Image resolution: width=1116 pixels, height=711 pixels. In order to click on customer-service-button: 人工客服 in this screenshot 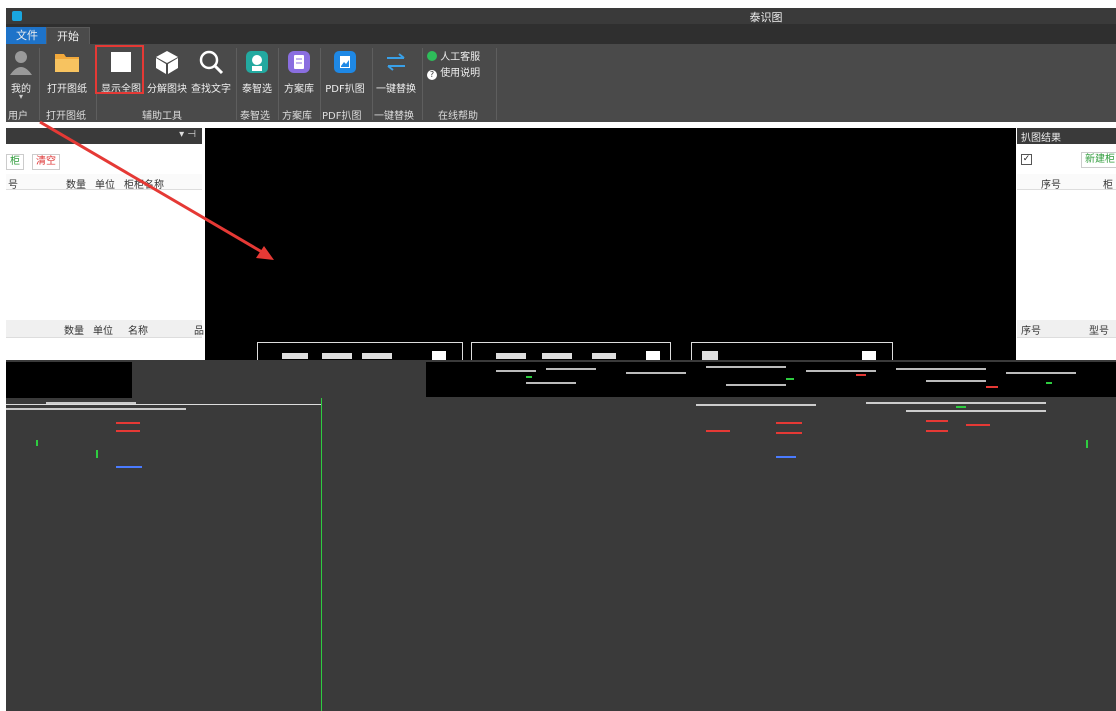, I will do `click(453, 55)`.